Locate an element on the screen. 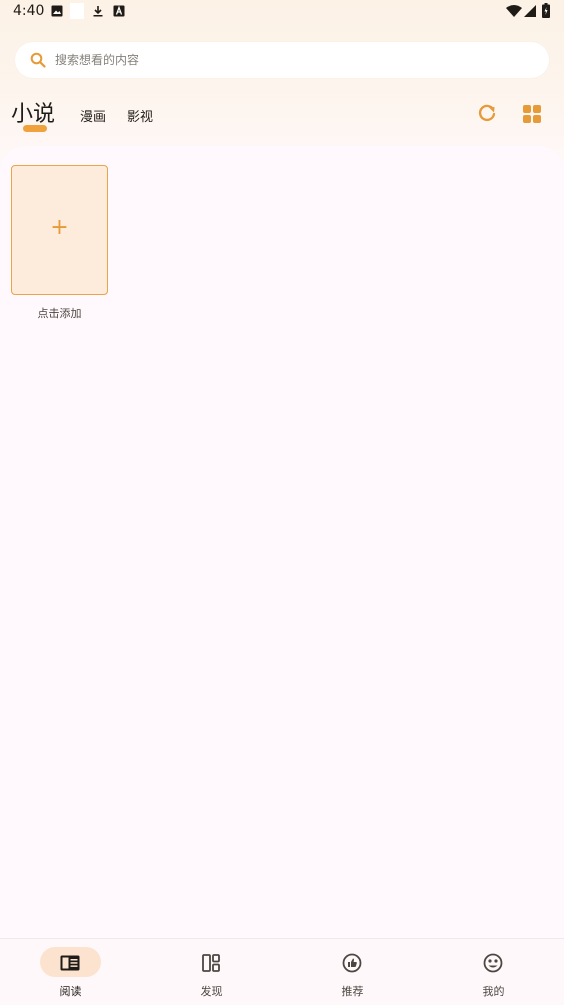 The width and height of the screenshot is (564, 1005). tab-indicator is located at coordinates (35, 128).